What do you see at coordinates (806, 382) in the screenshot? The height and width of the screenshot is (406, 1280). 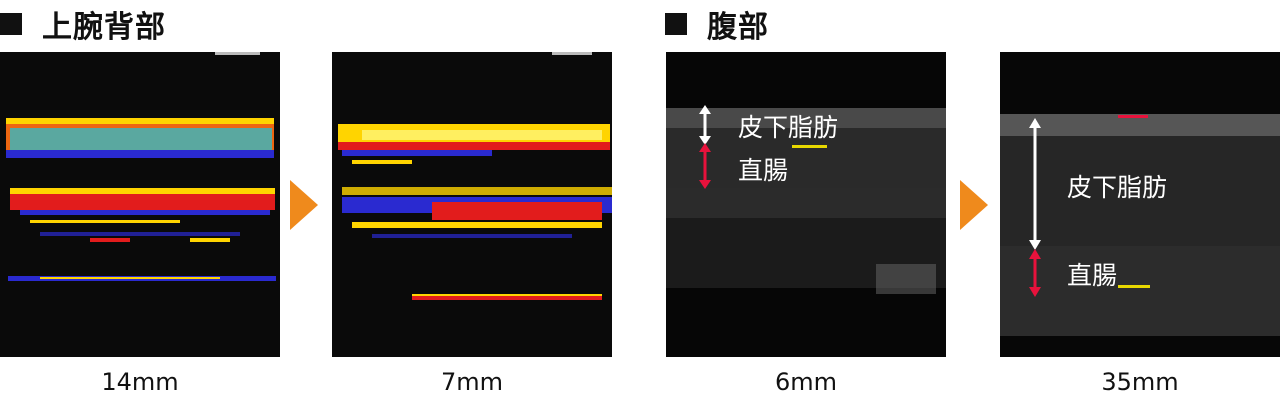 I see `thickness-caption: 6mm` at bounding box center [806, 382].